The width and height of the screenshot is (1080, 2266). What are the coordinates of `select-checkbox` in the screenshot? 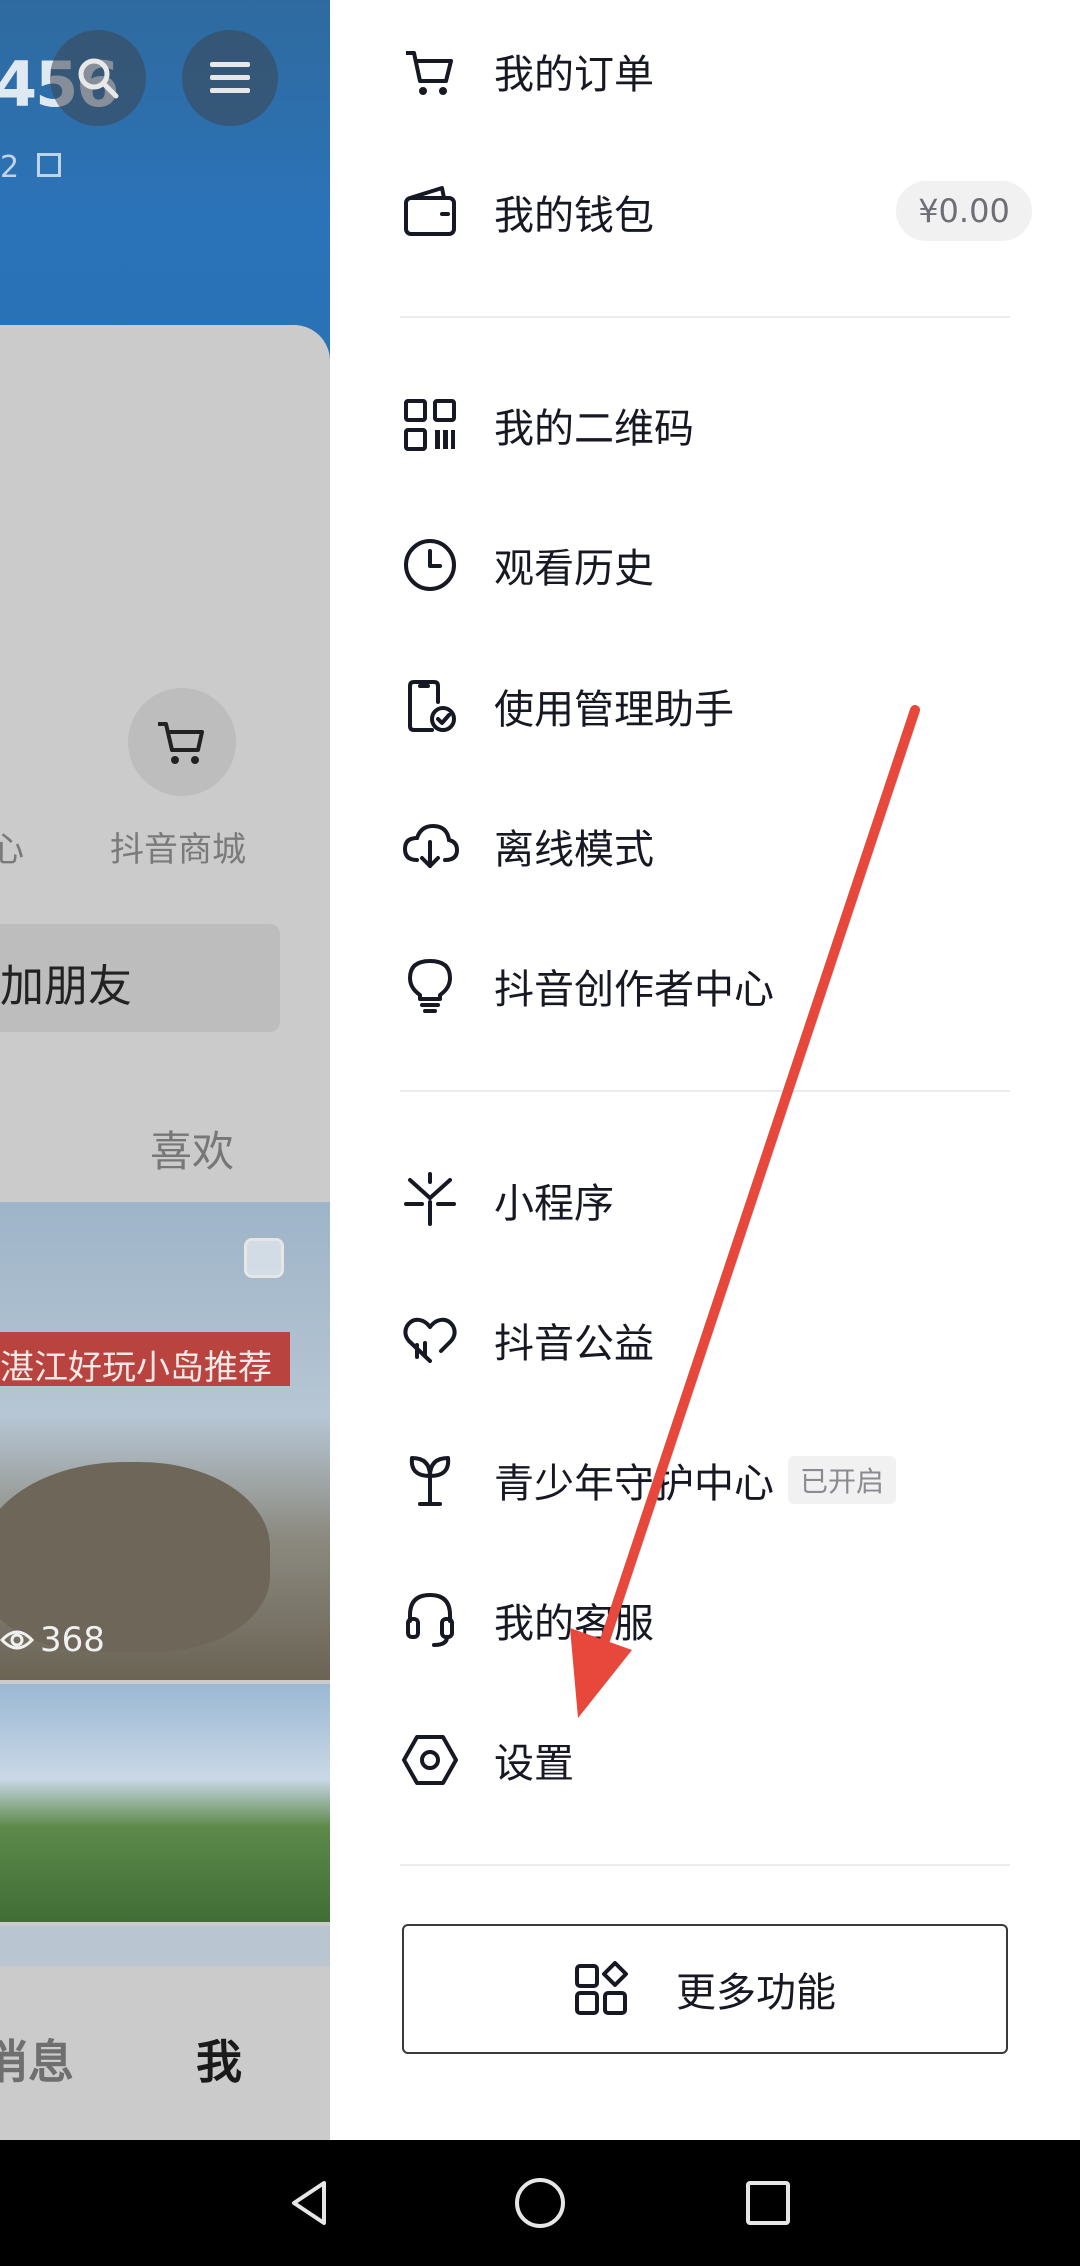 It's located at (264, 1258).